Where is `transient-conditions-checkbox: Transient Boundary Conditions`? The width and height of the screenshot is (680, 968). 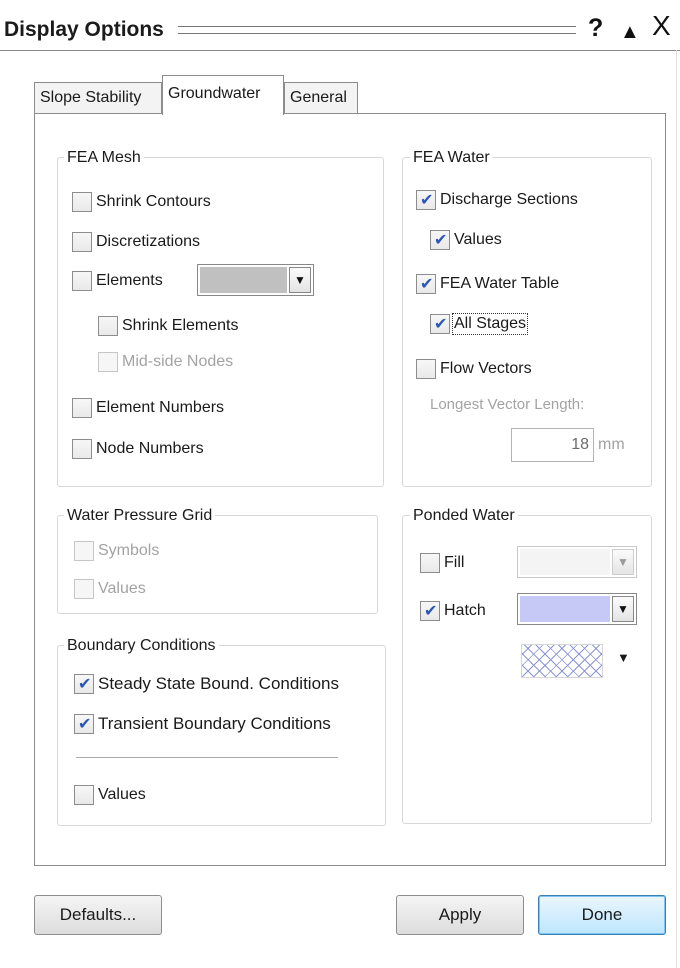
transient-conditions-checkbox: Transient Boundary Conditions is located at coordinates (202, 724).